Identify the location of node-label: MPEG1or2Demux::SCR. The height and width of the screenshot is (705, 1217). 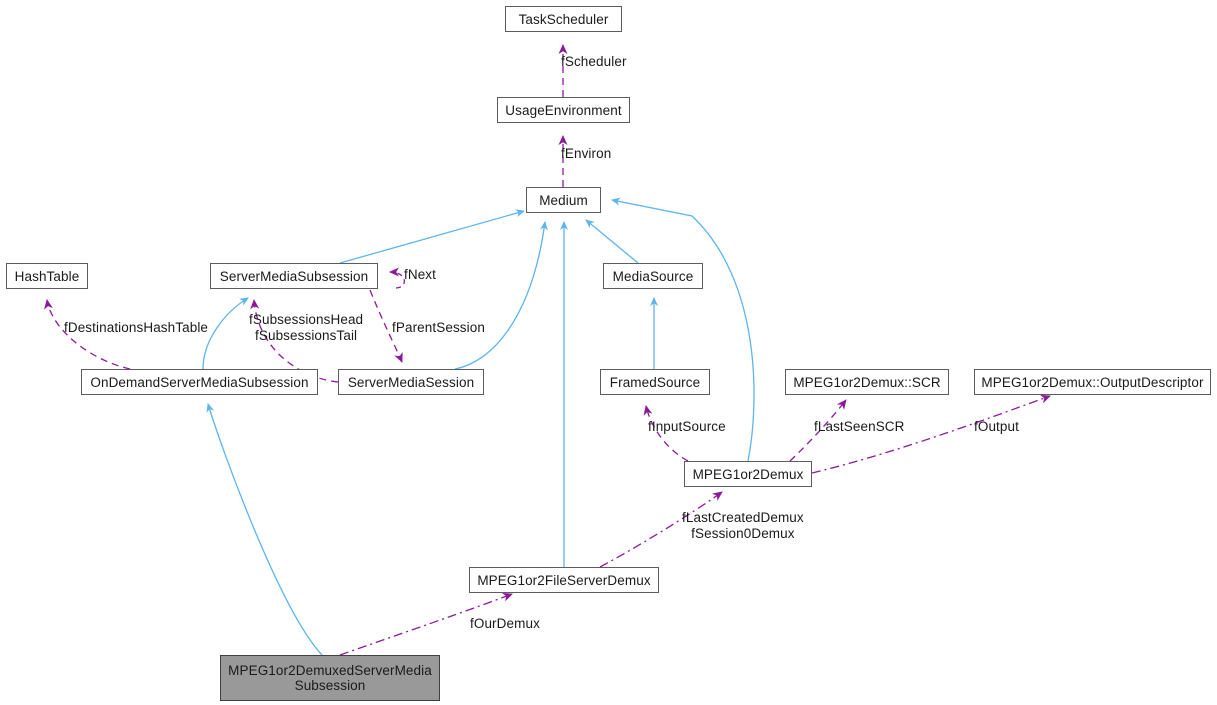
(867, 382).